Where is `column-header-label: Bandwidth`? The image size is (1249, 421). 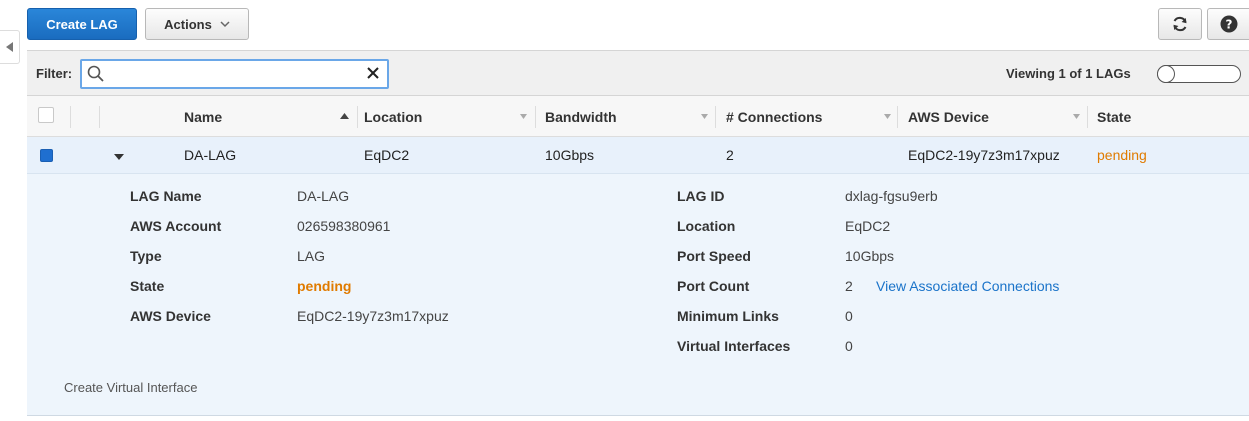 column-header-label: Bandwidth is located at coordinates (581, 116).